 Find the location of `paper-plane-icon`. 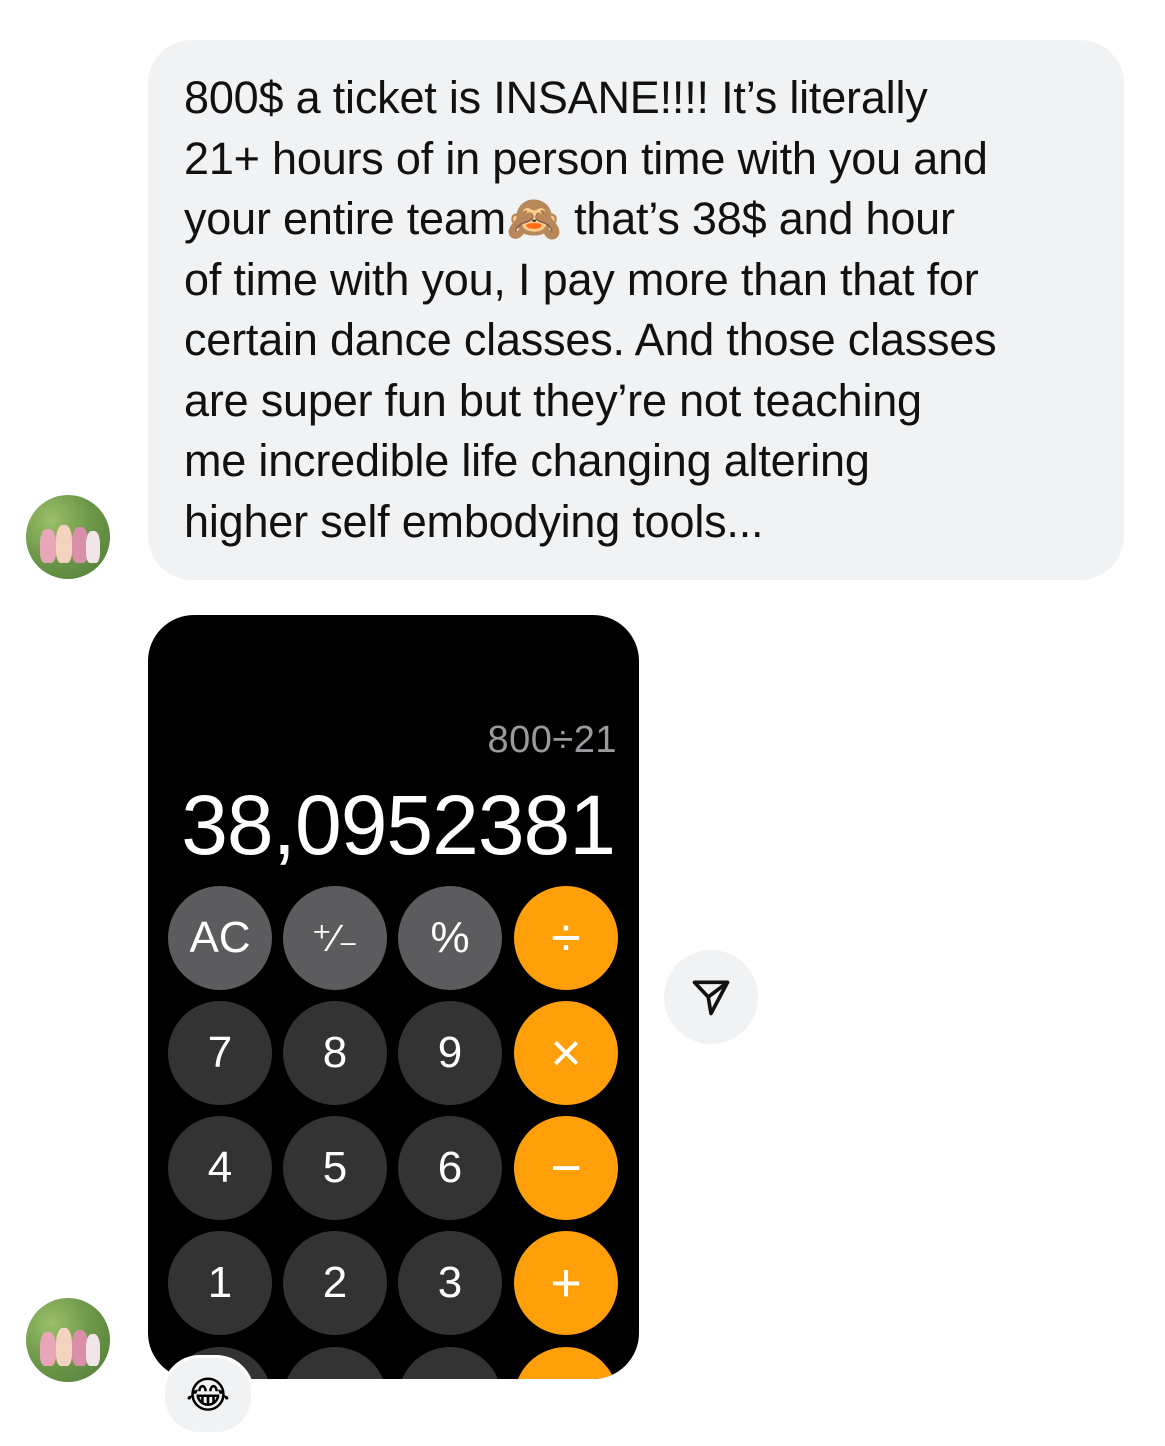

paper-plane-icon is located at coordinates (711, 998).